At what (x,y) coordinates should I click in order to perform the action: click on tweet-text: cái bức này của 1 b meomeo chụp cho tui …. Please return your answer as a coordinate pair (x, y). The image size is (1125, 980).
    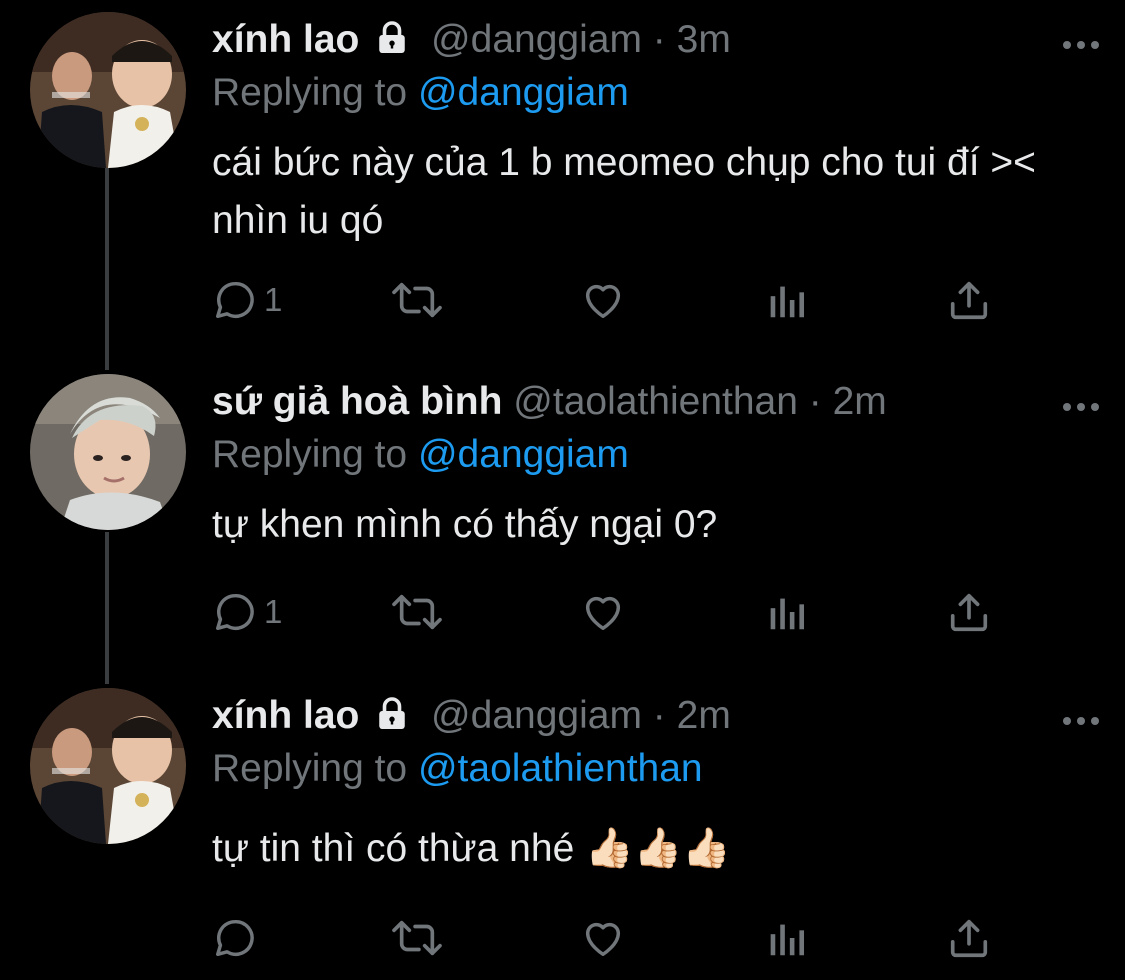
    Looking at the image, I should click on (624, 191).